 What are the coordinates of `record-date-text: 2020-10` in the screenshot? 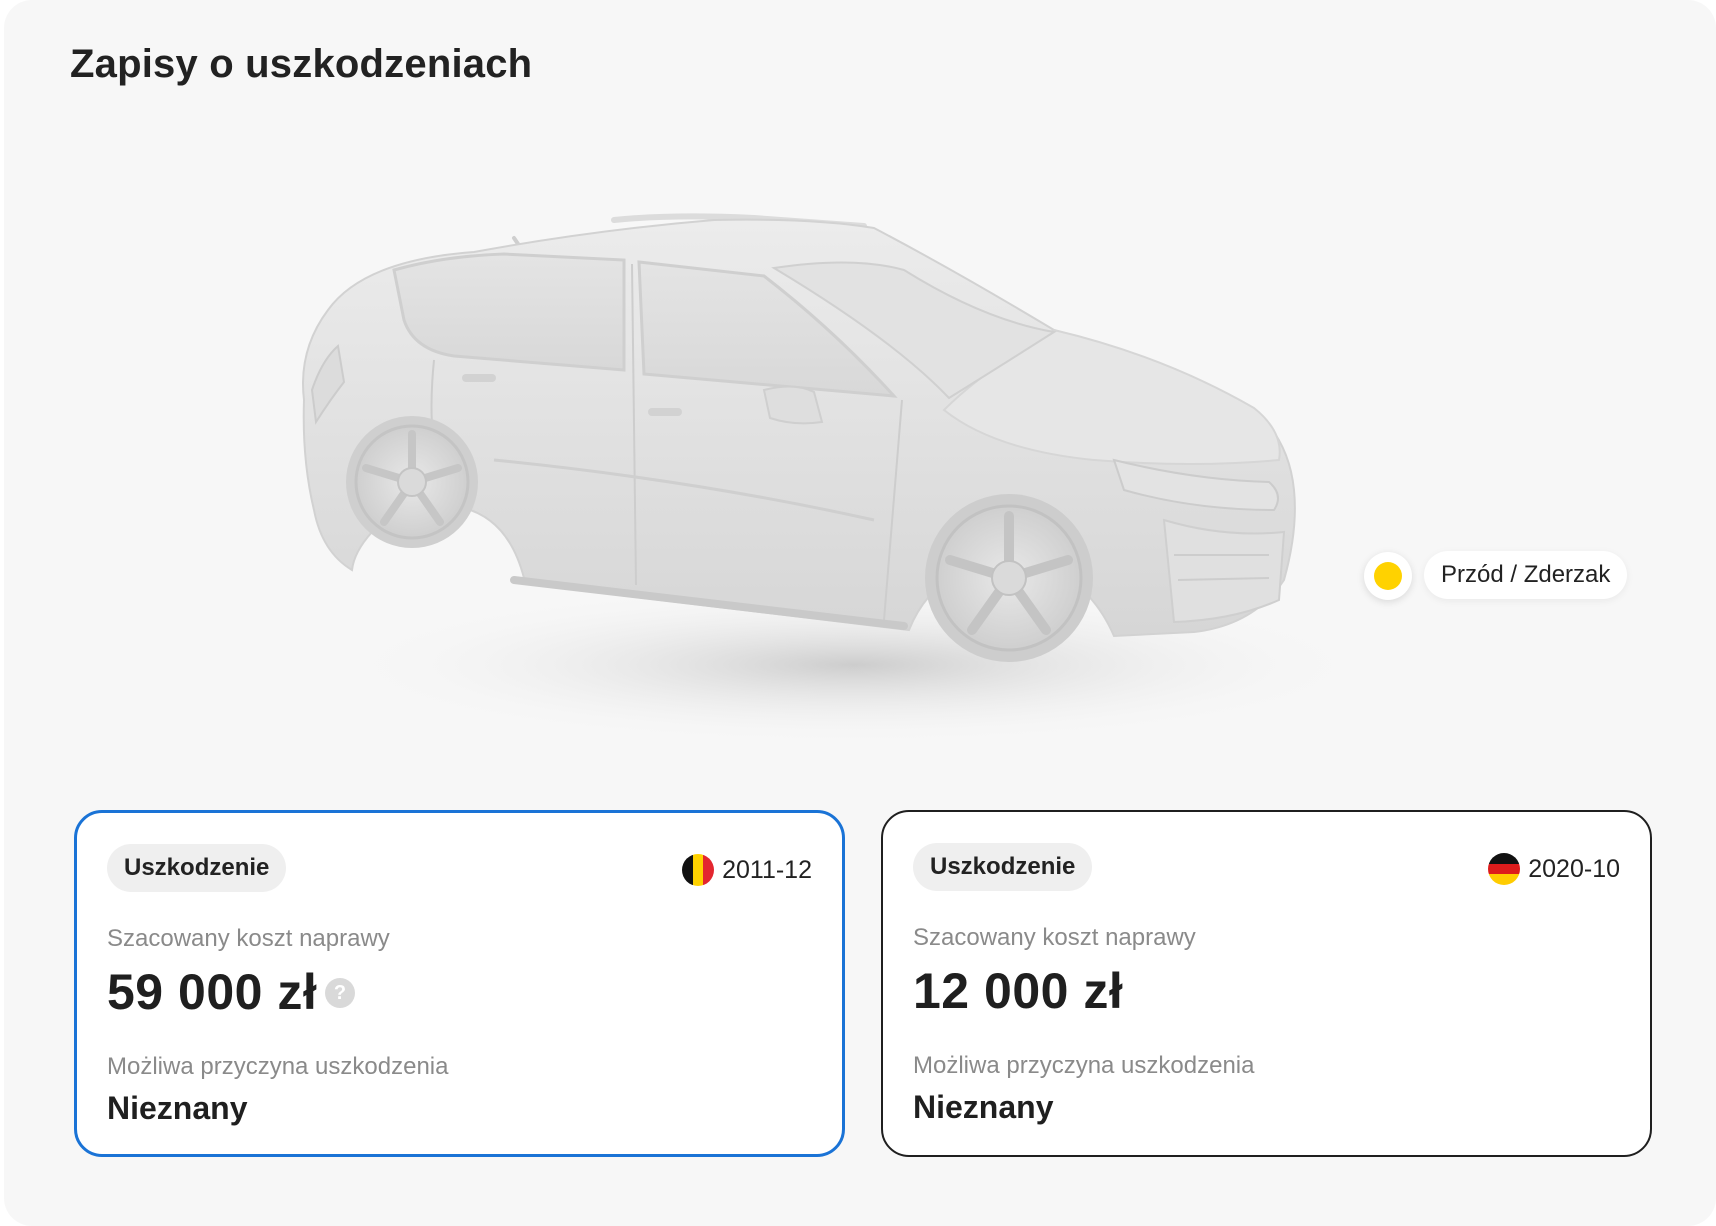 It's located at (1574, 868).